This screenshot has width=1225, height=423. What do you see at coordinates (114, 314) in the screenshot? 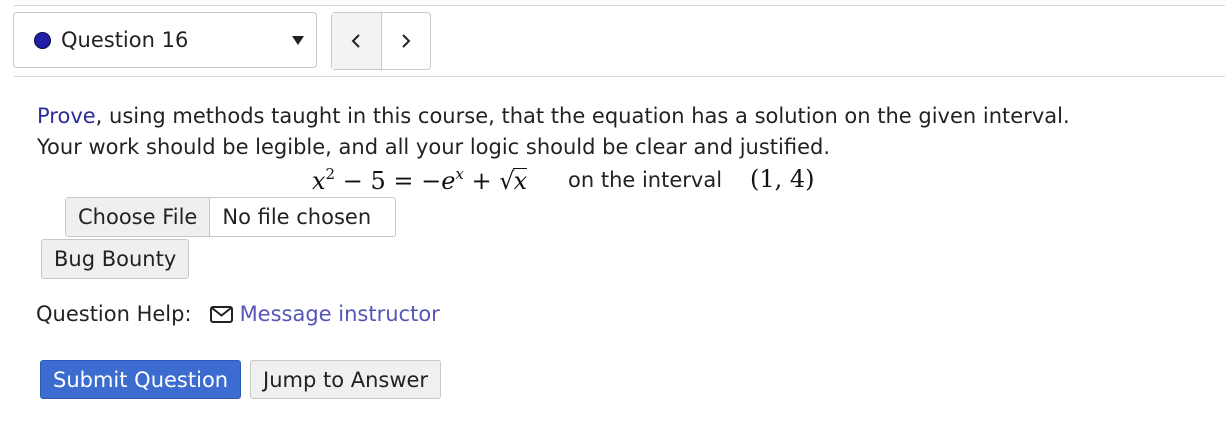
I see `question-help-label: Question Help:` at bounding box center [114, 314].